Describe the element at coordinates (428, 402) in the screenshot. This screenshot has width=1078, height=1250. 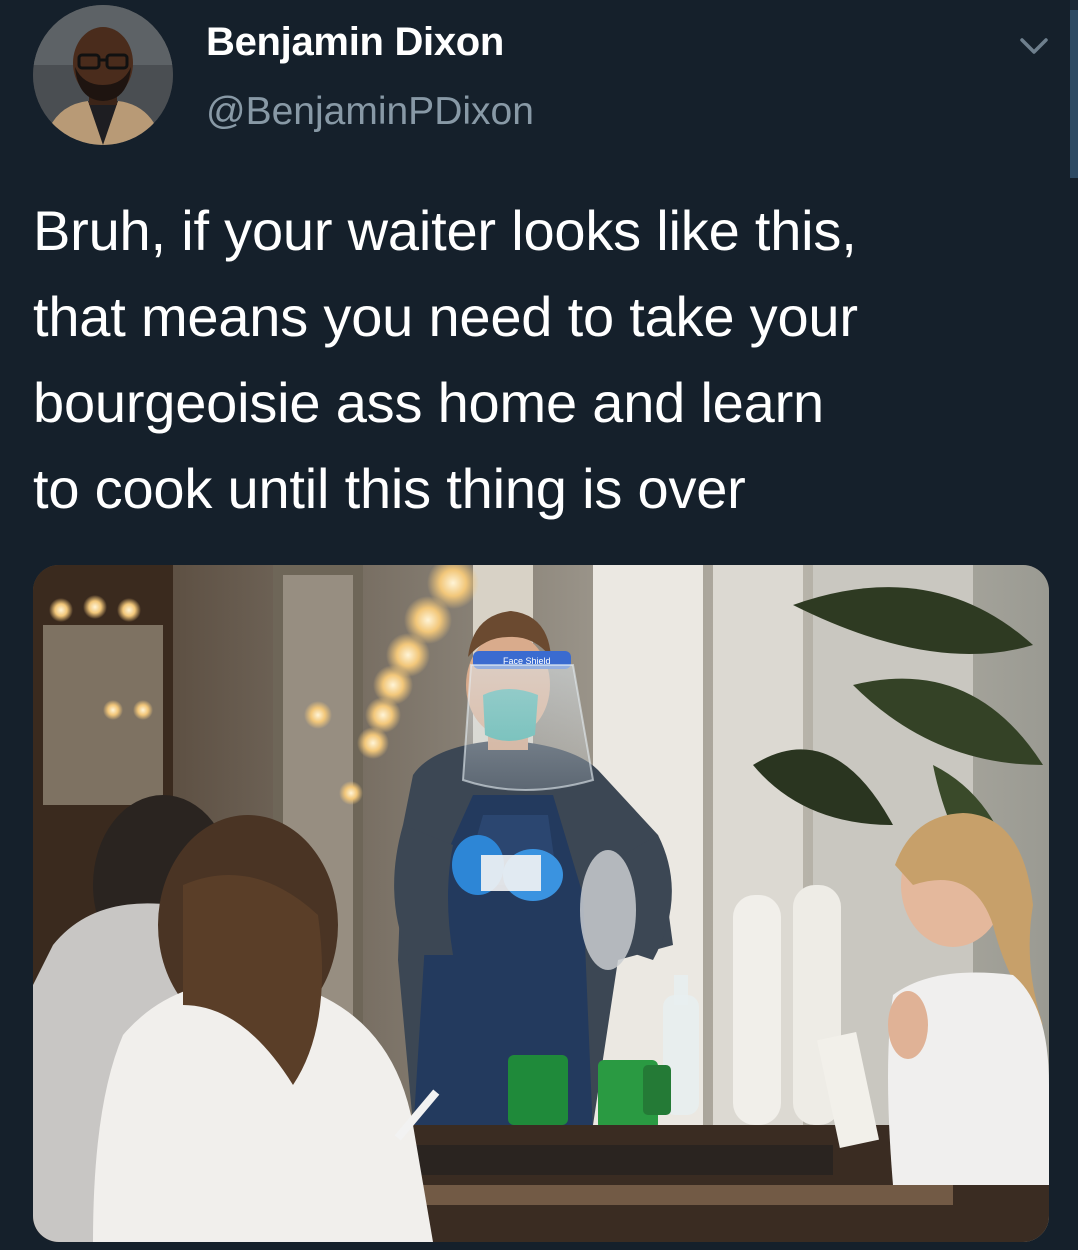
I see `tweet-text-line: bourgeoisie ass home and learn` at that location.